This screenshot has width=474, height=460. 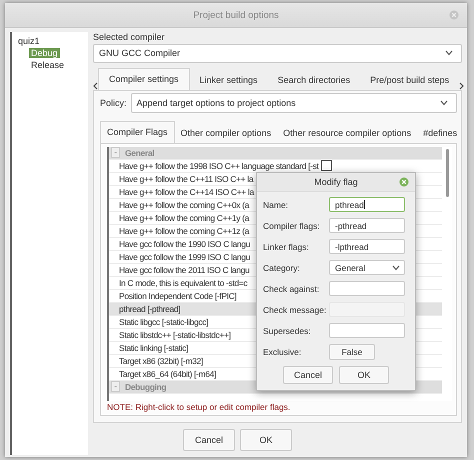 I want to click on tab: Other resource compiler options, so click(x=347, y=132).